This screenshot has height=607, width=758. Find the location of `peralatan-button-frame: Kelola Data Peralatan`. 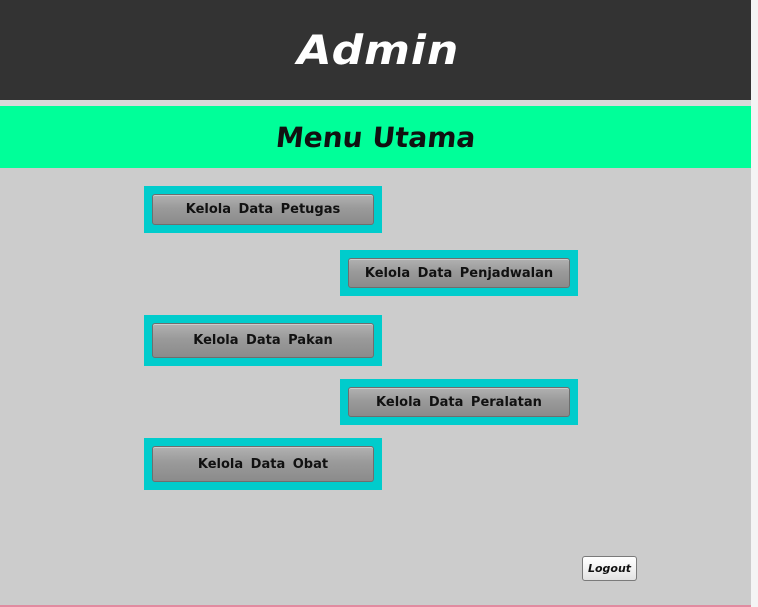

peralatan-button-frame: Kelola Data Peralatan is located at coordinates (459, 402).